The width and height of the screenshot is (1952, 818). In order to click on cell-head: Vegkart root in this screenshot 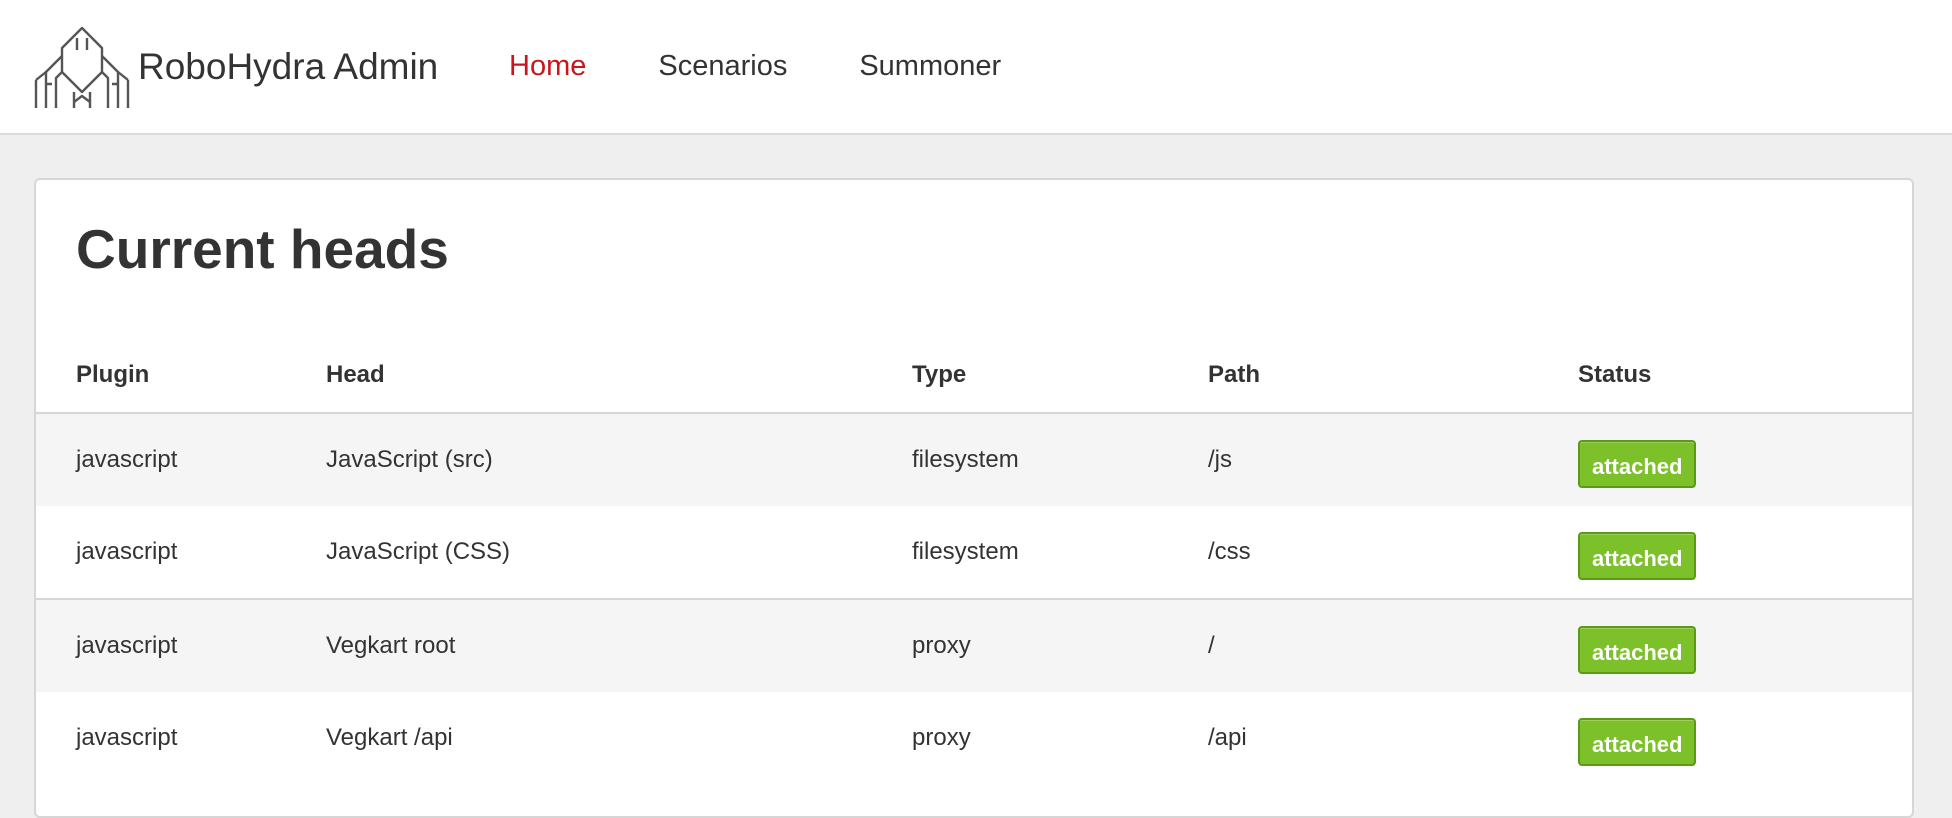, I will do `click(619, 645)`.